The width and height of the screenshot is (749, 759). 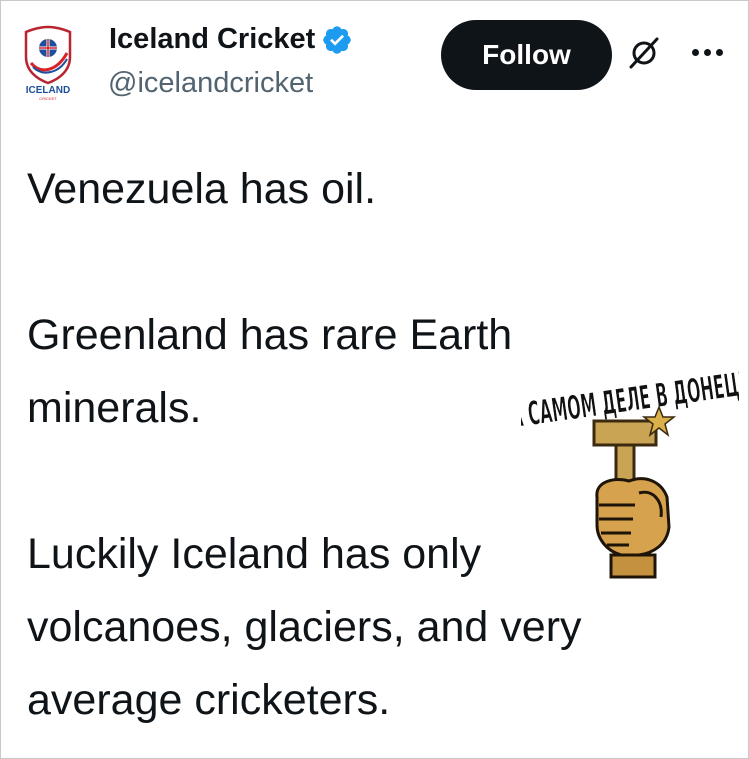 What do you see at coordinates (254, 554) in the screenshot?
I see `tweet-line: Luckily Iceland has only` at bounding box center [254, 554].